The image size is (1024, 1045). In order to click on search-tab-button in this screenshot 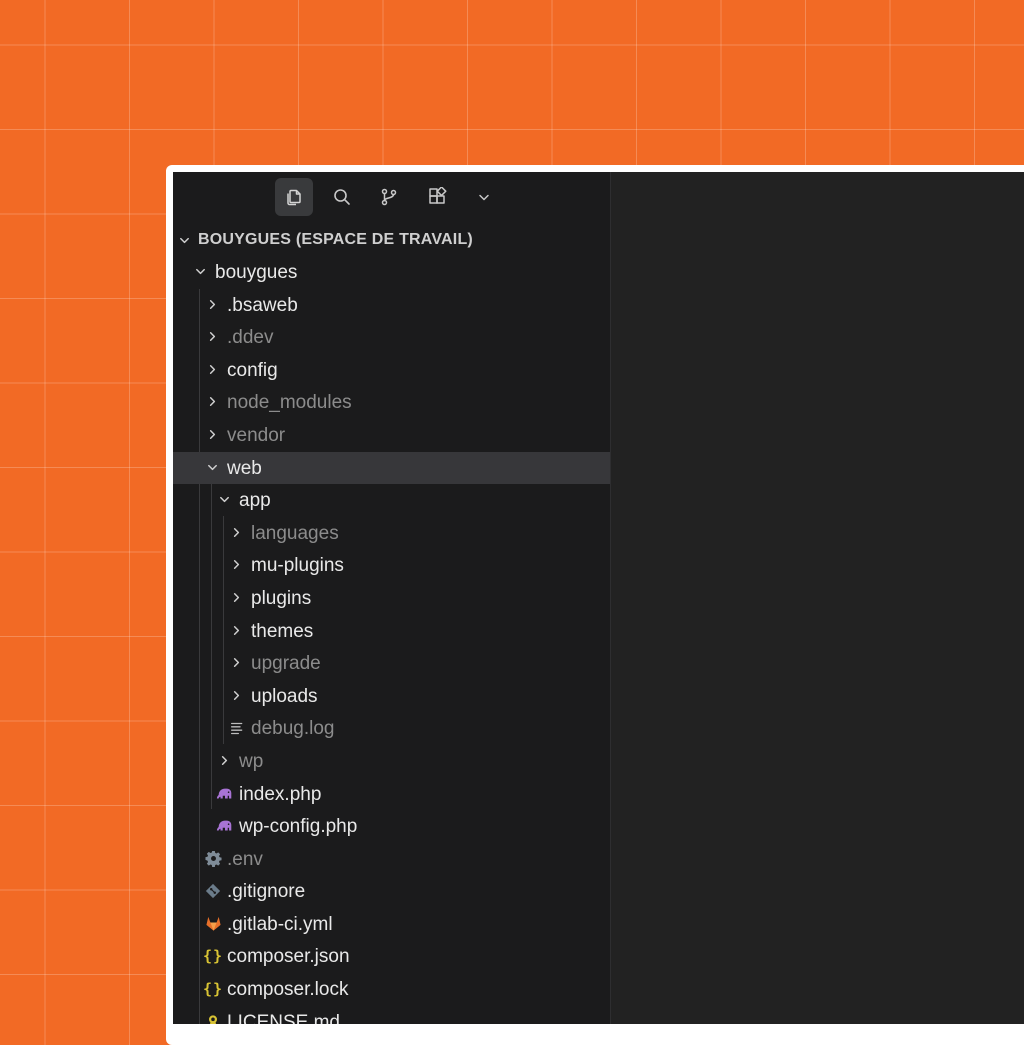, I will do `click(342, 197)`.